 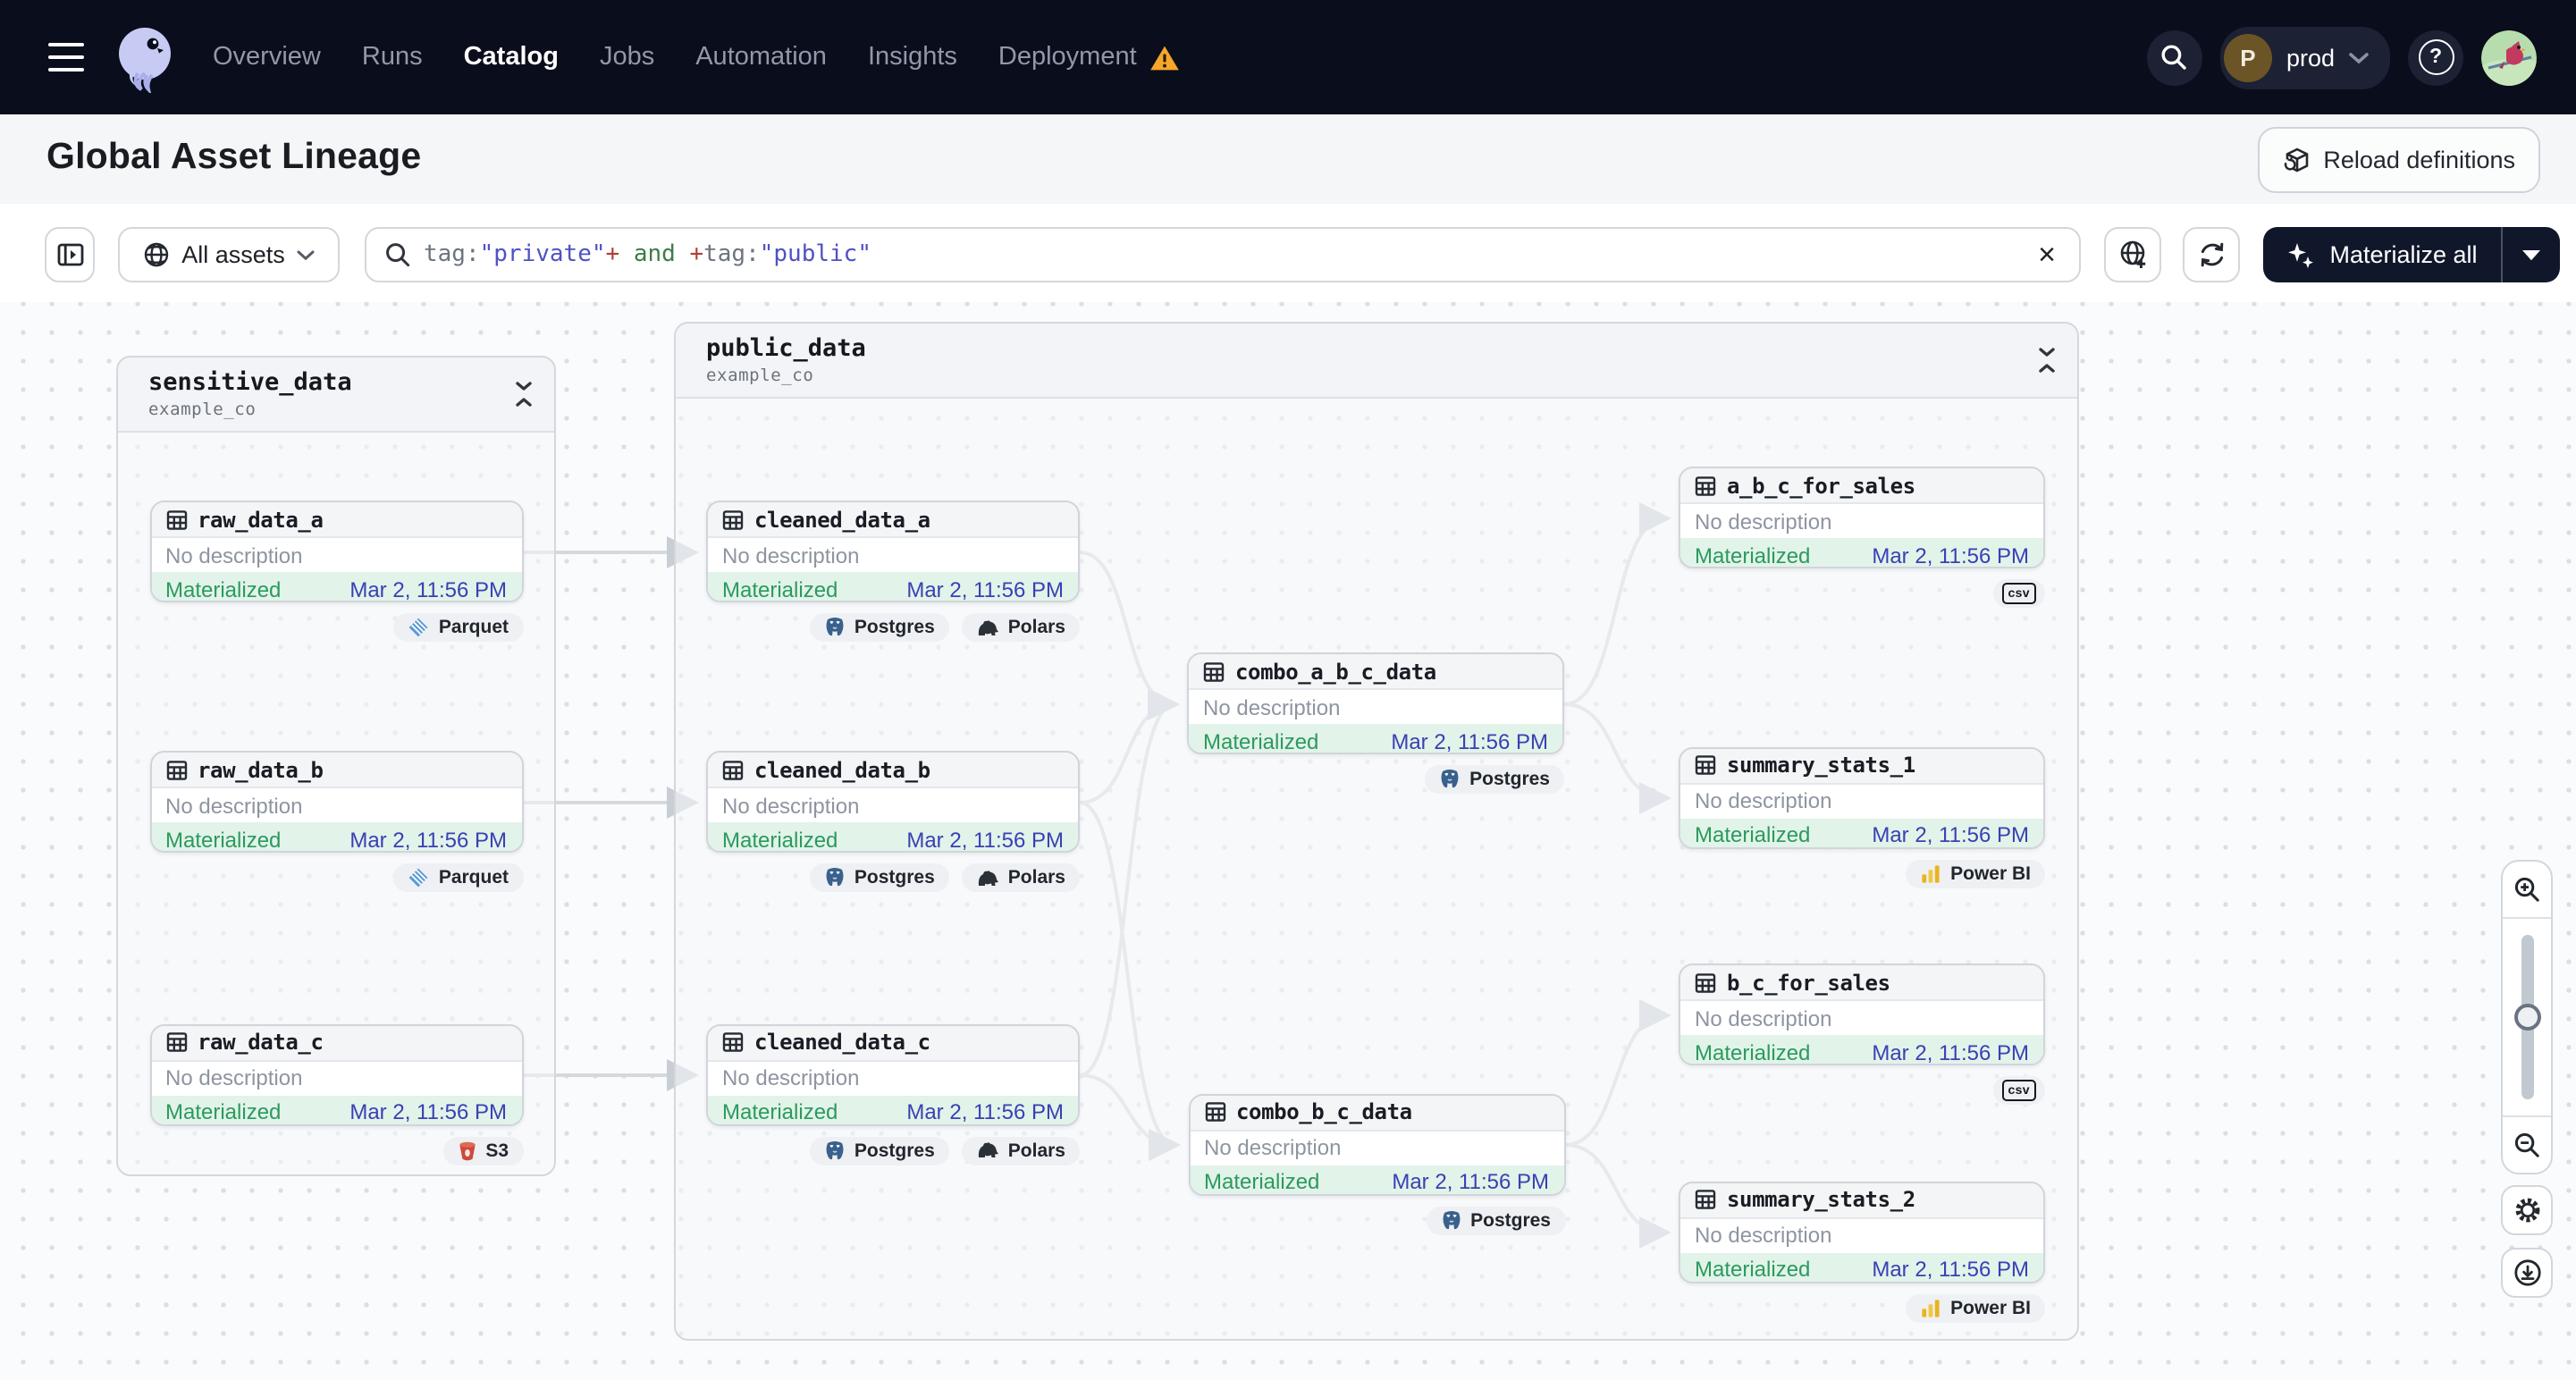 What do you see at coordinates (2399, 160) in the screenshot?
I see `reload-definitions-button: Reload definitions` at bounding box center [2399, 160].